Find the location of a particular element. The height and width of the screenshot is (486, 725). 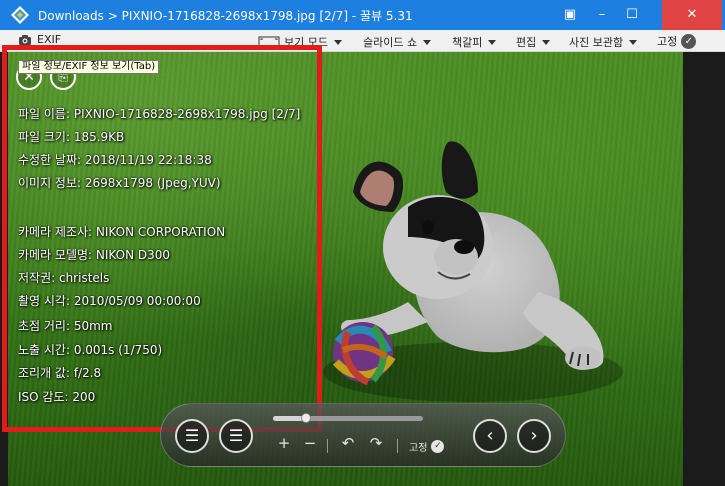

zoom-out-button: − is located at coordinates (310, 443).